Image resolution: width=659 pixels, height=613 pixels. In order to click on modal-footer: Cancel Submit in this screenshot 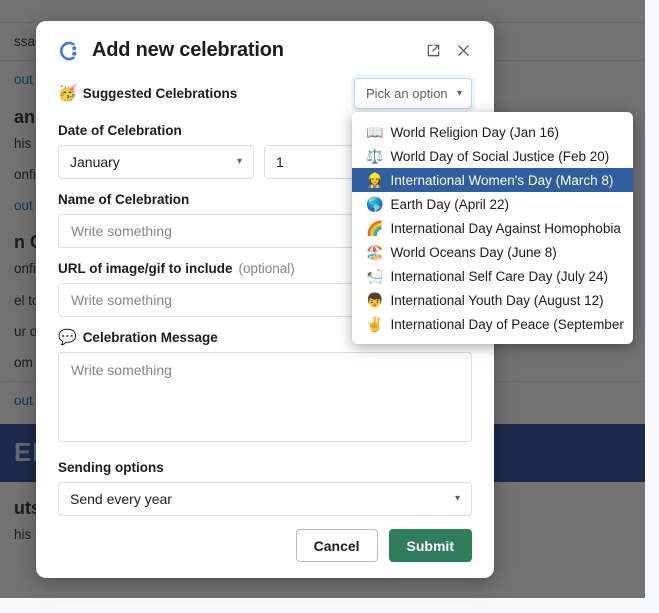, I will do `click(265, 547)`.